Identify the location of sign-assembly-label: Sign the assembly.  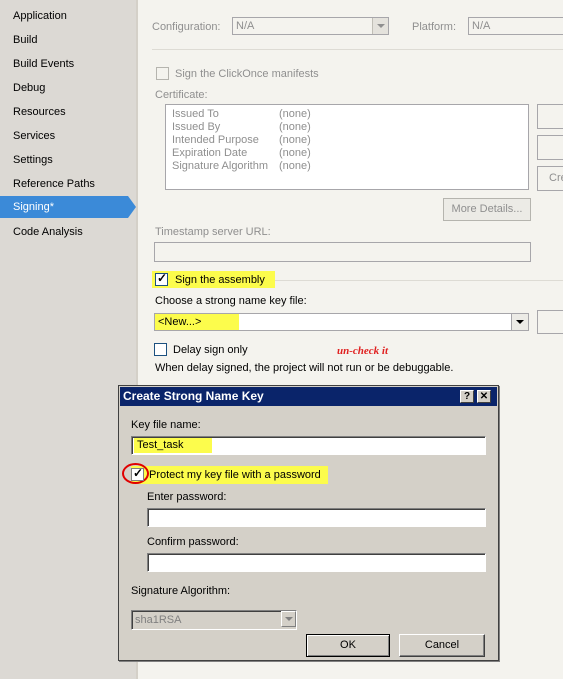
(220, 280).